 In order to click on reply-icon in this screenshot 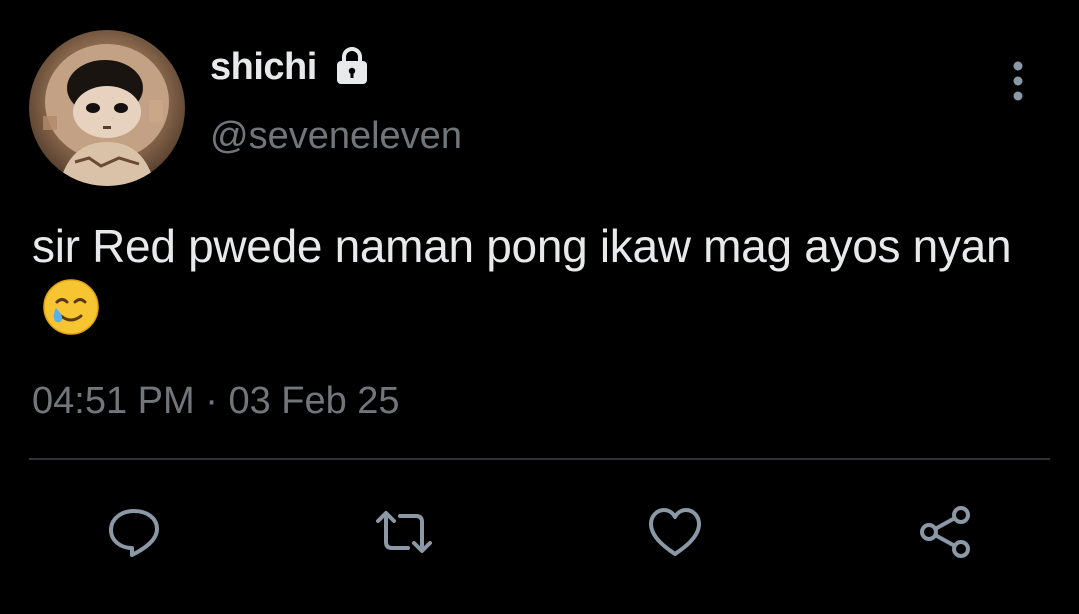, I will do `click(134, 533)`.